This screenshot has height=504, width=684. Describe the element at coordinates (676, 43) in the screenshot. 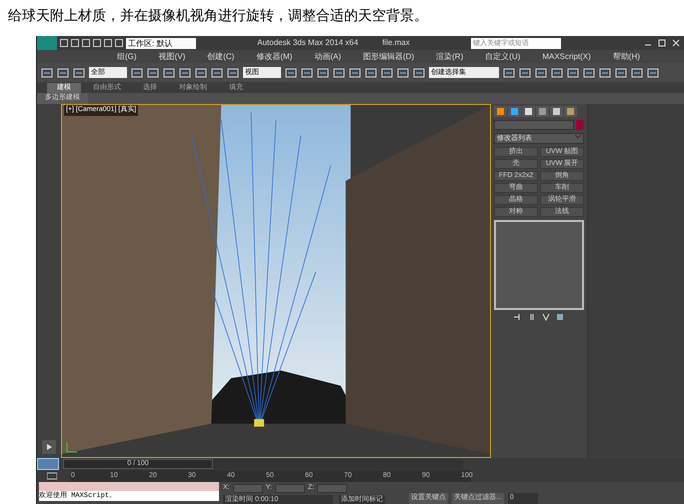

I see `close-icon` at that location.